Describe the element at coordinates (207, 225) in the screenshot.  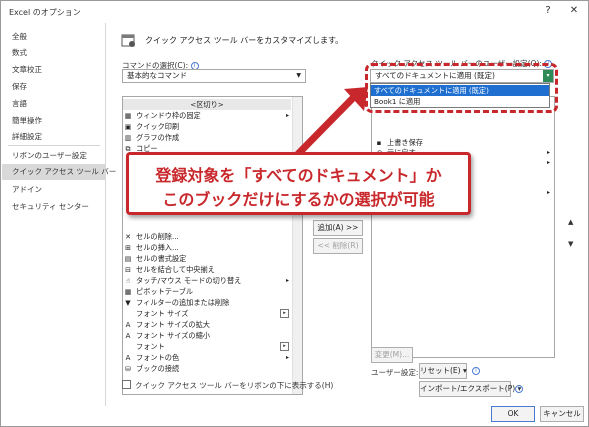
I see `command-item` at that location.